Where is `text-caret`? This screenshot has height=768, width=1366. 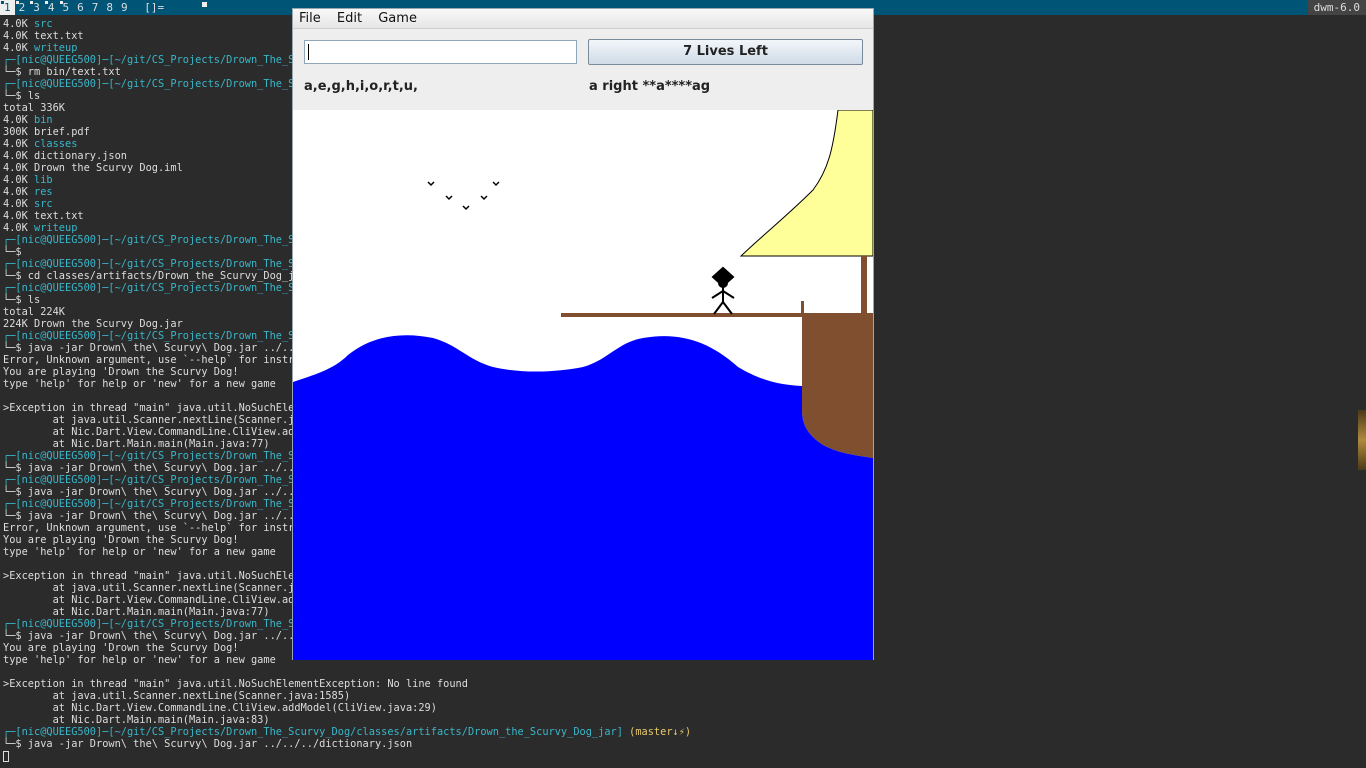 text-caret is located at coordinates (308, 52).